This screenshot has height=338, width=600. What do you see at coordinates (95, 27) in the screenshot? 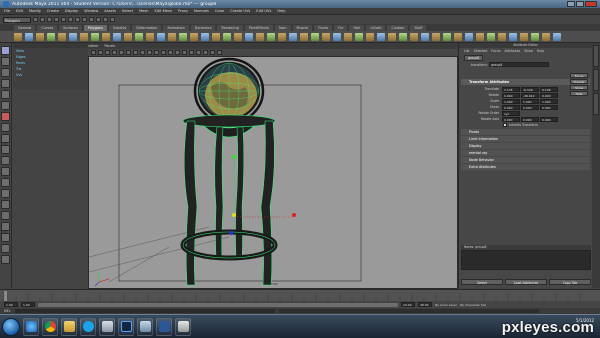
I see `tab-polygons: Polygons` at bounding box center [95, 27].